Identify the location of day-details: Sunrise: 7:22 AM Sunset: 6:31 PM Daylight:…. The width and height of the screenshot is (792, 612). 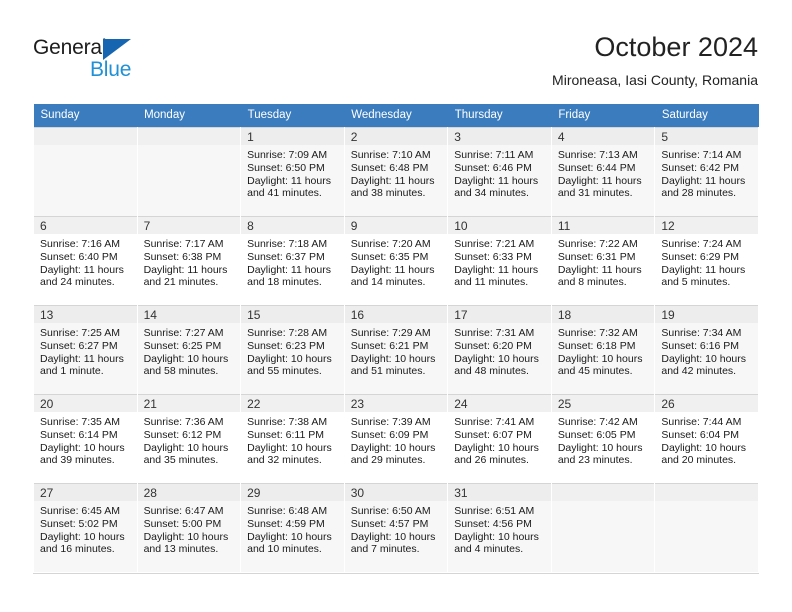
(603, 261).